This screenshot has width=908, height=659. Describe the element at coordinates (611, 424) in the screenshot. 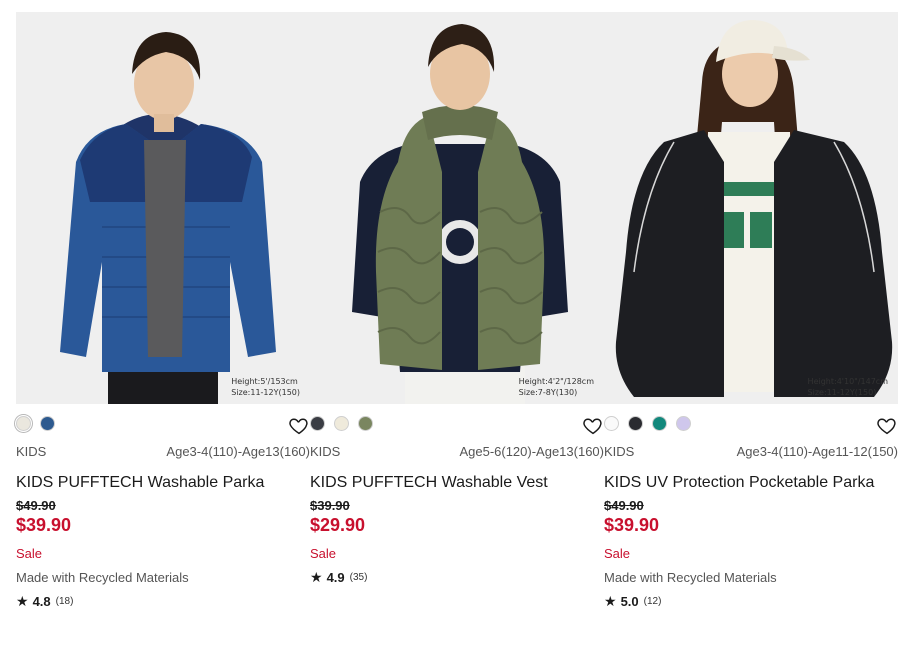

I see `swatch-white` at that location.